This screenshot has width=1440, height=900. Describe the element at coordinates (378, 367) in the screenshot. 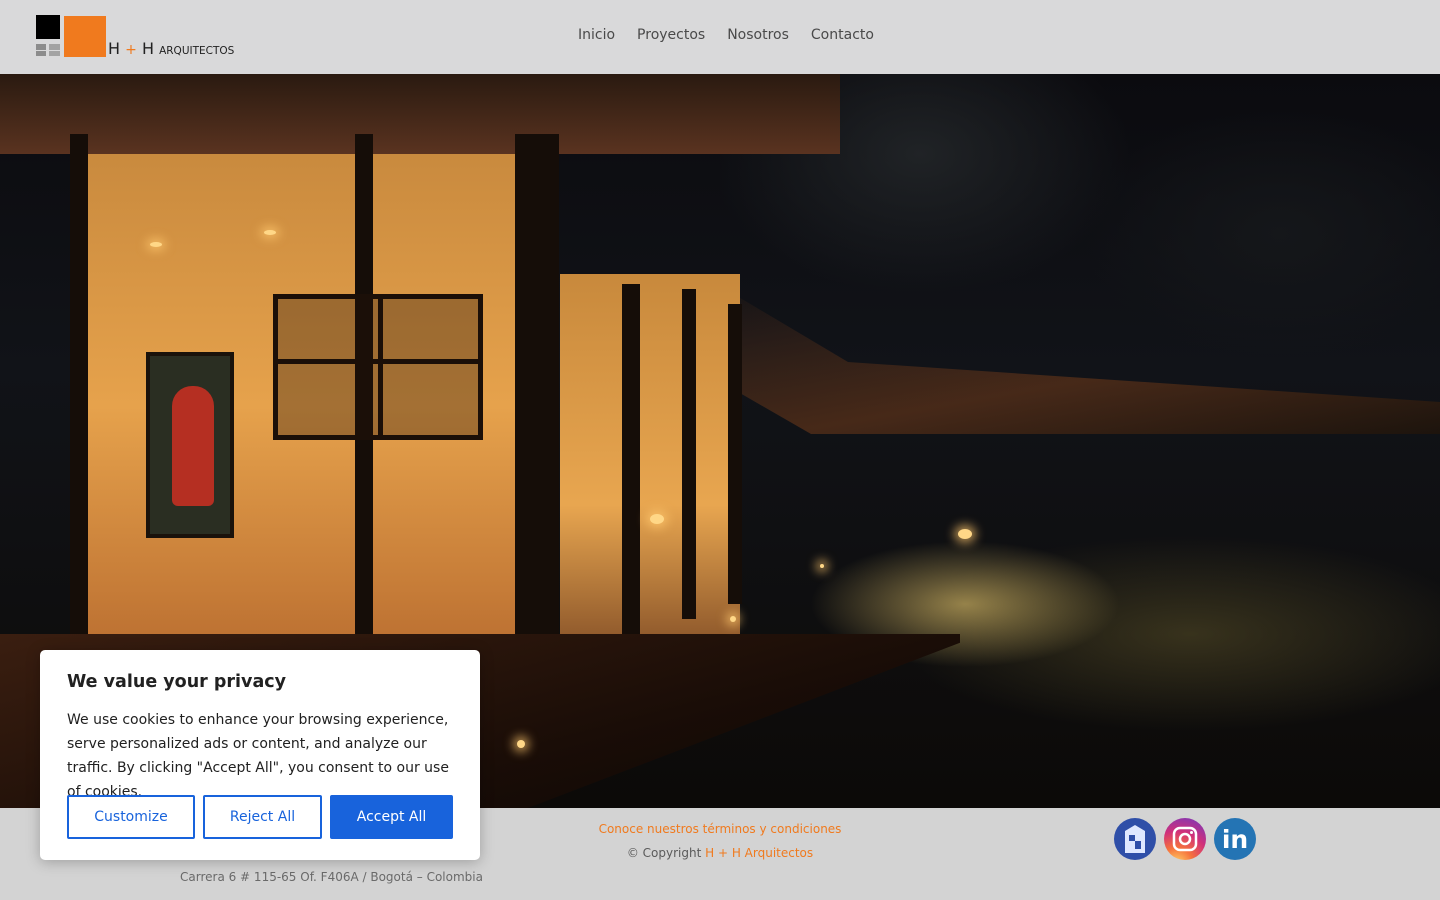

I see `bookshelf` at that location.